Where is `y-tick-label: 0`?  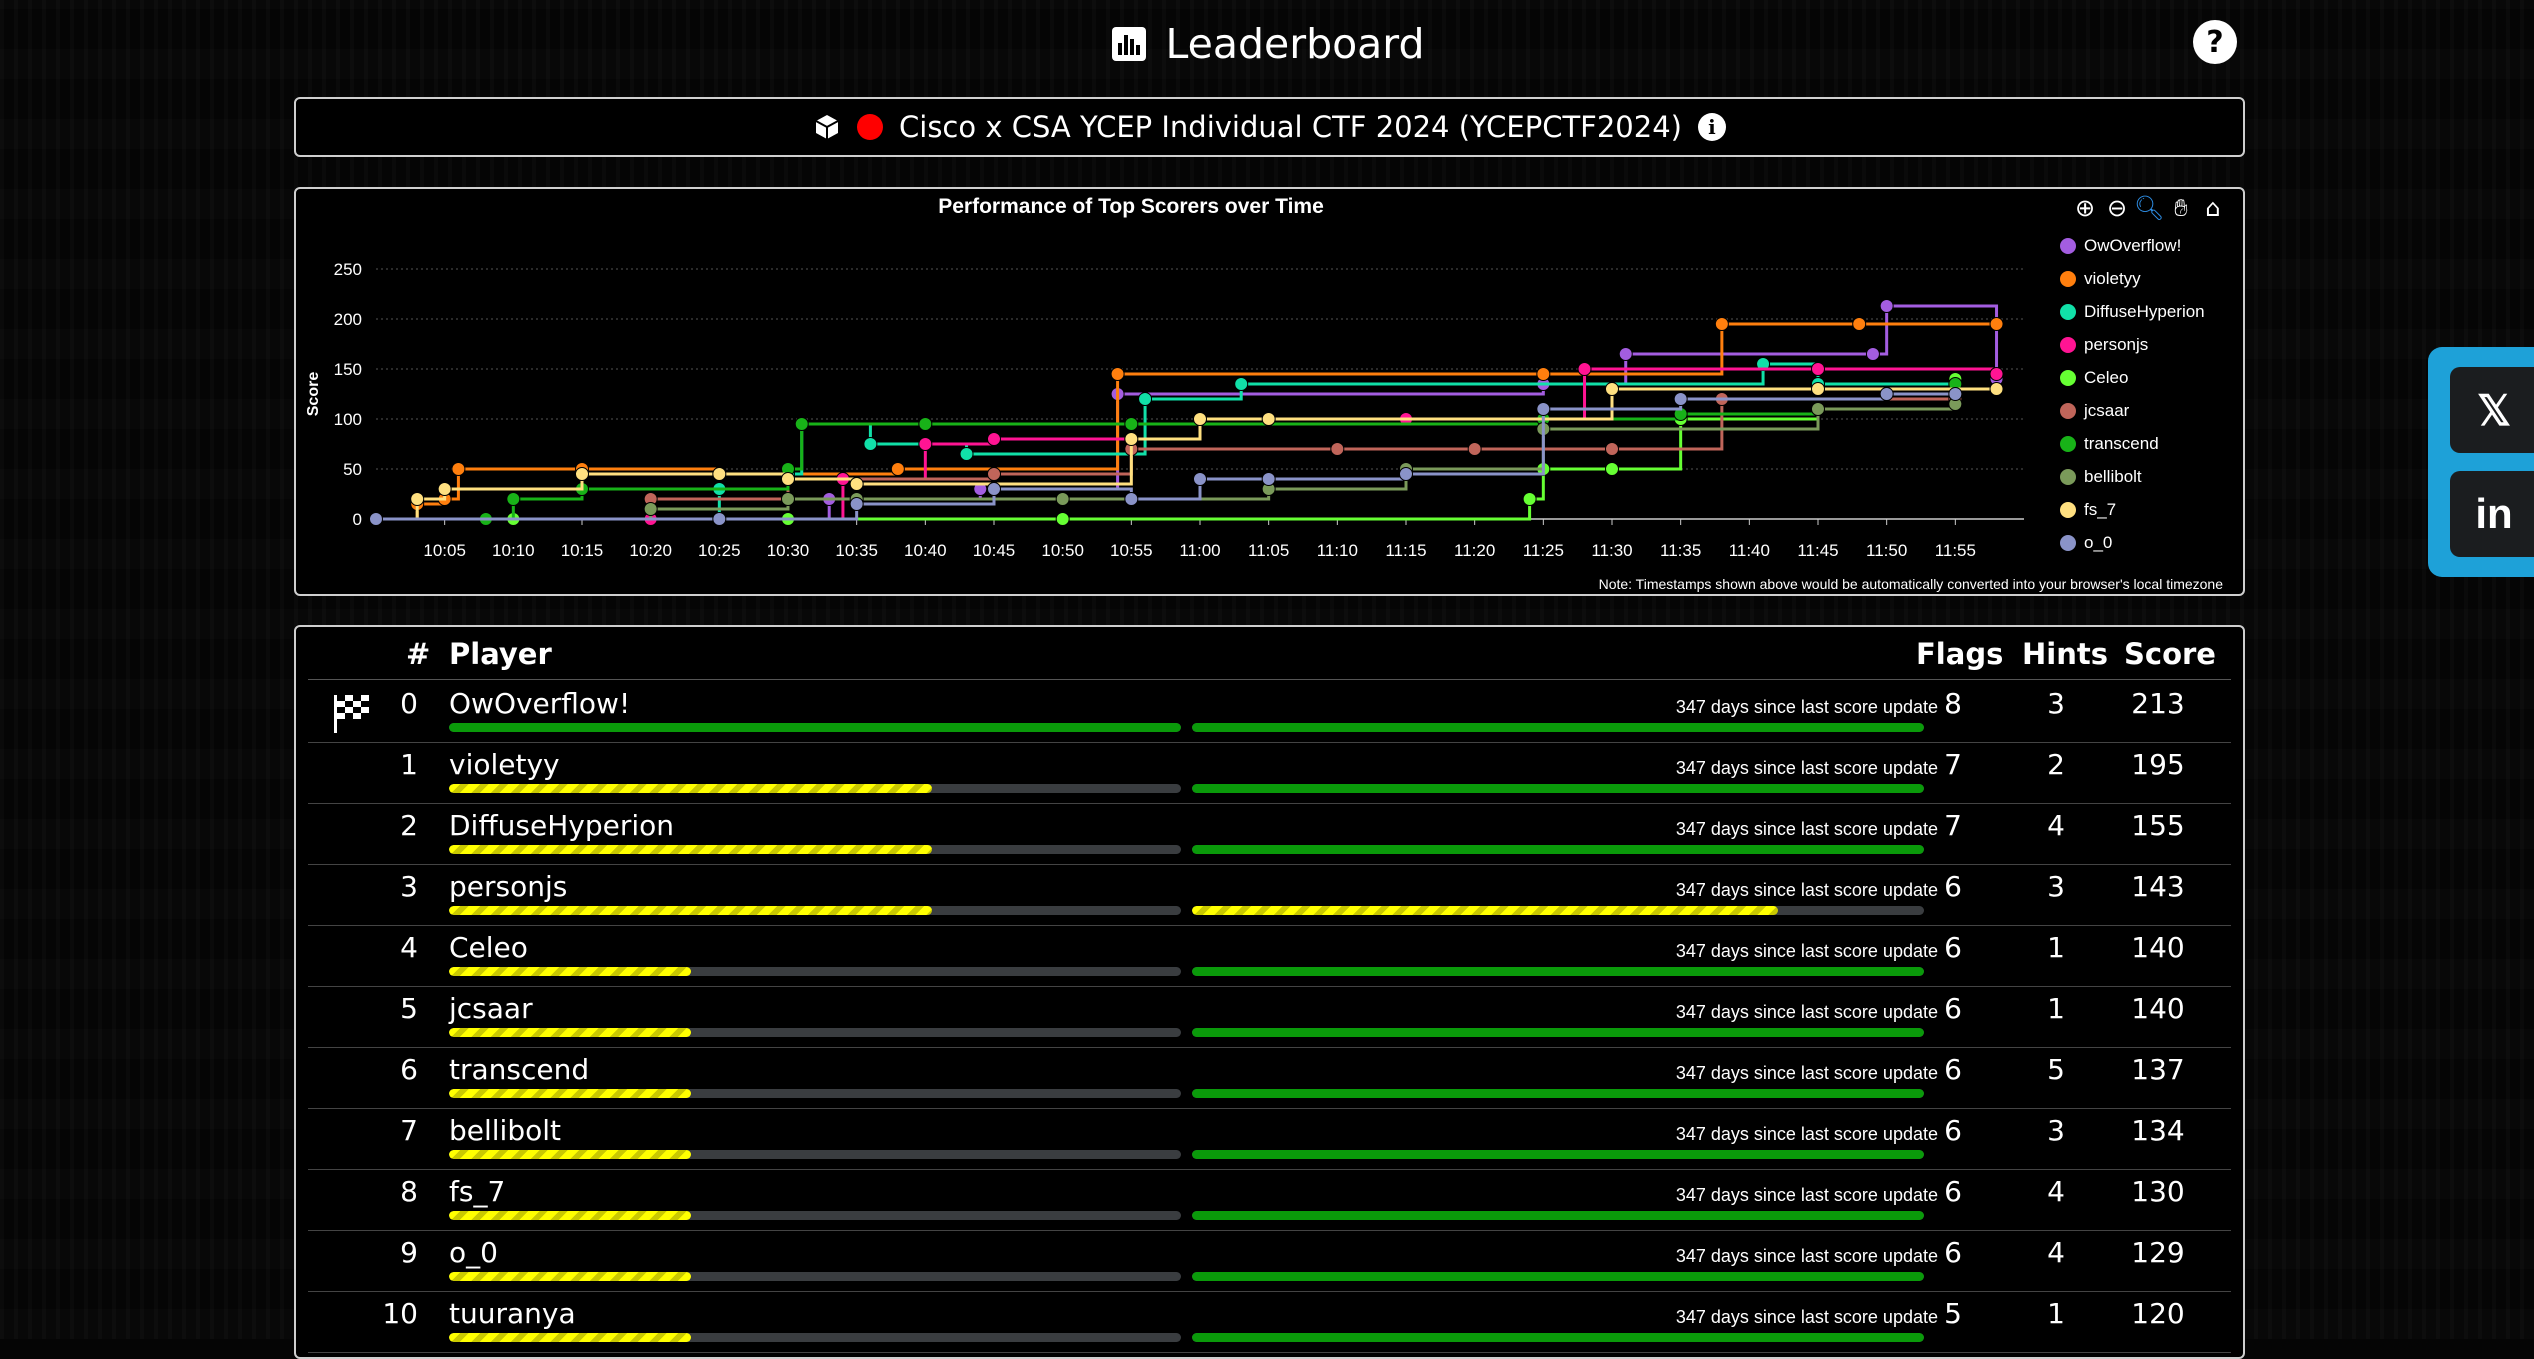 y-tick-label: 0 is located at coordinates (357, 519).